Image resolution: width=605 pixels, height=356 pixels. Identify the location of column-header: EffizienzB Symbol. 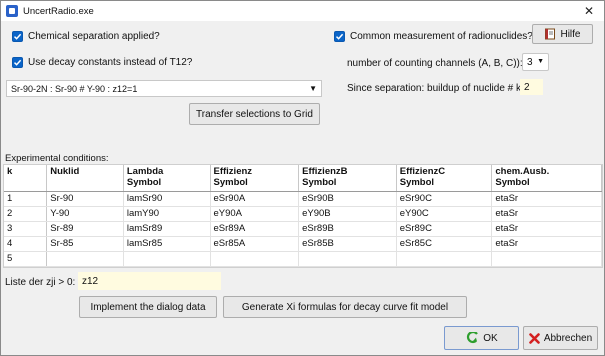
(347, 178).